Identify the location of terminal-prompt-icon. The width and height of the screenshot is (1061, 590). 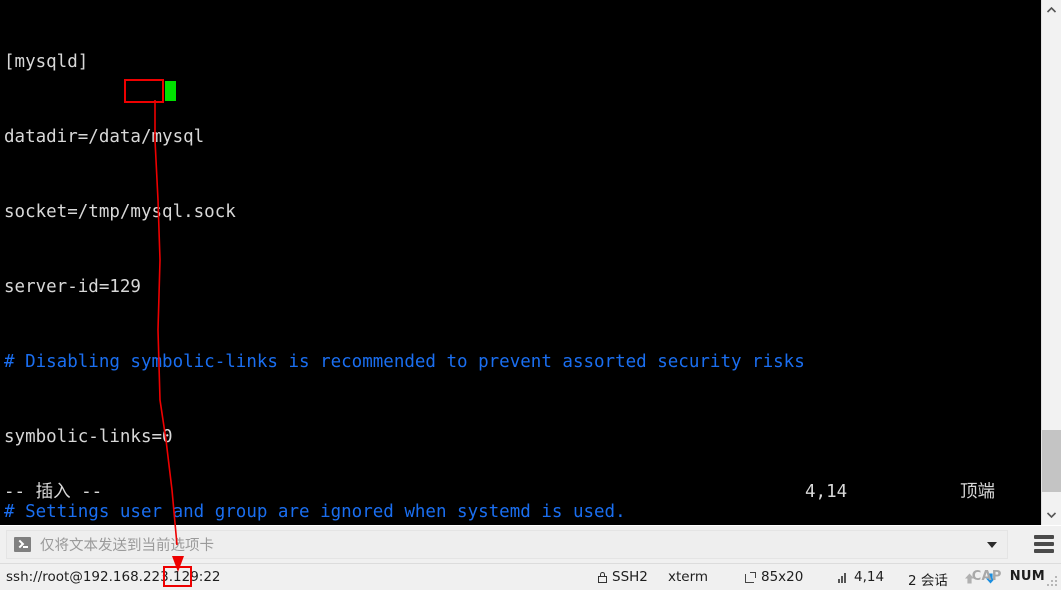
(22, 544).